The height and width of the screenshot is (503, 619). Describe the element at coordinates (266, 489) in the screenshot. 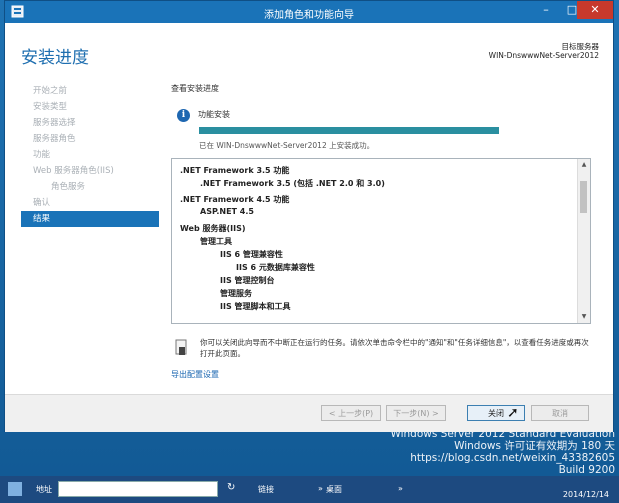

I see `links-label: 链接` at that location.